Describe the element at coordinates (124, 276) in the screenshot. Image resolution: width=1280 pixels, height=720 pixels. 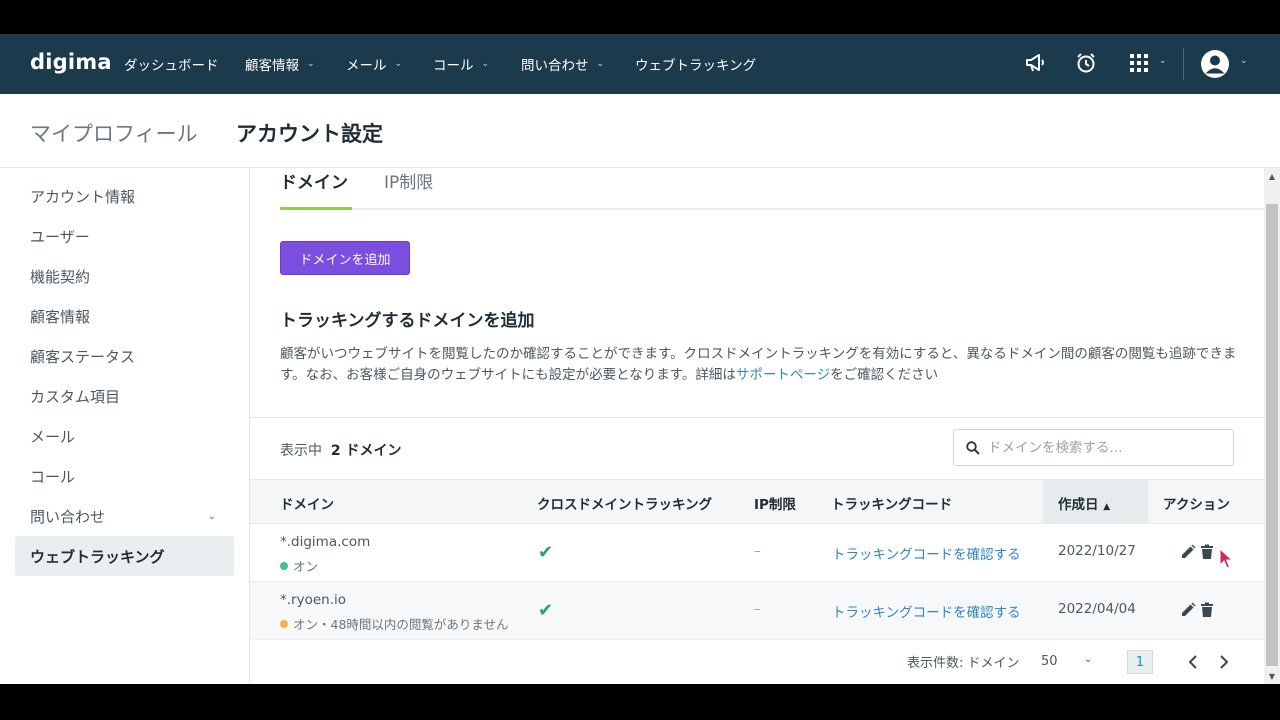
I see `sidebar-item-contract: 機能契約` at that location.